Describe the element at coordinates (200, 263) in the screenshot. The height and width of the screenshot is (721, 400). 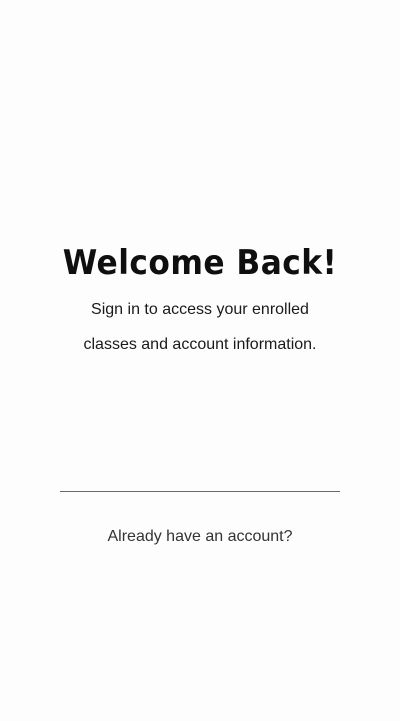
I see `page-title: Welcome Back!` at that location.